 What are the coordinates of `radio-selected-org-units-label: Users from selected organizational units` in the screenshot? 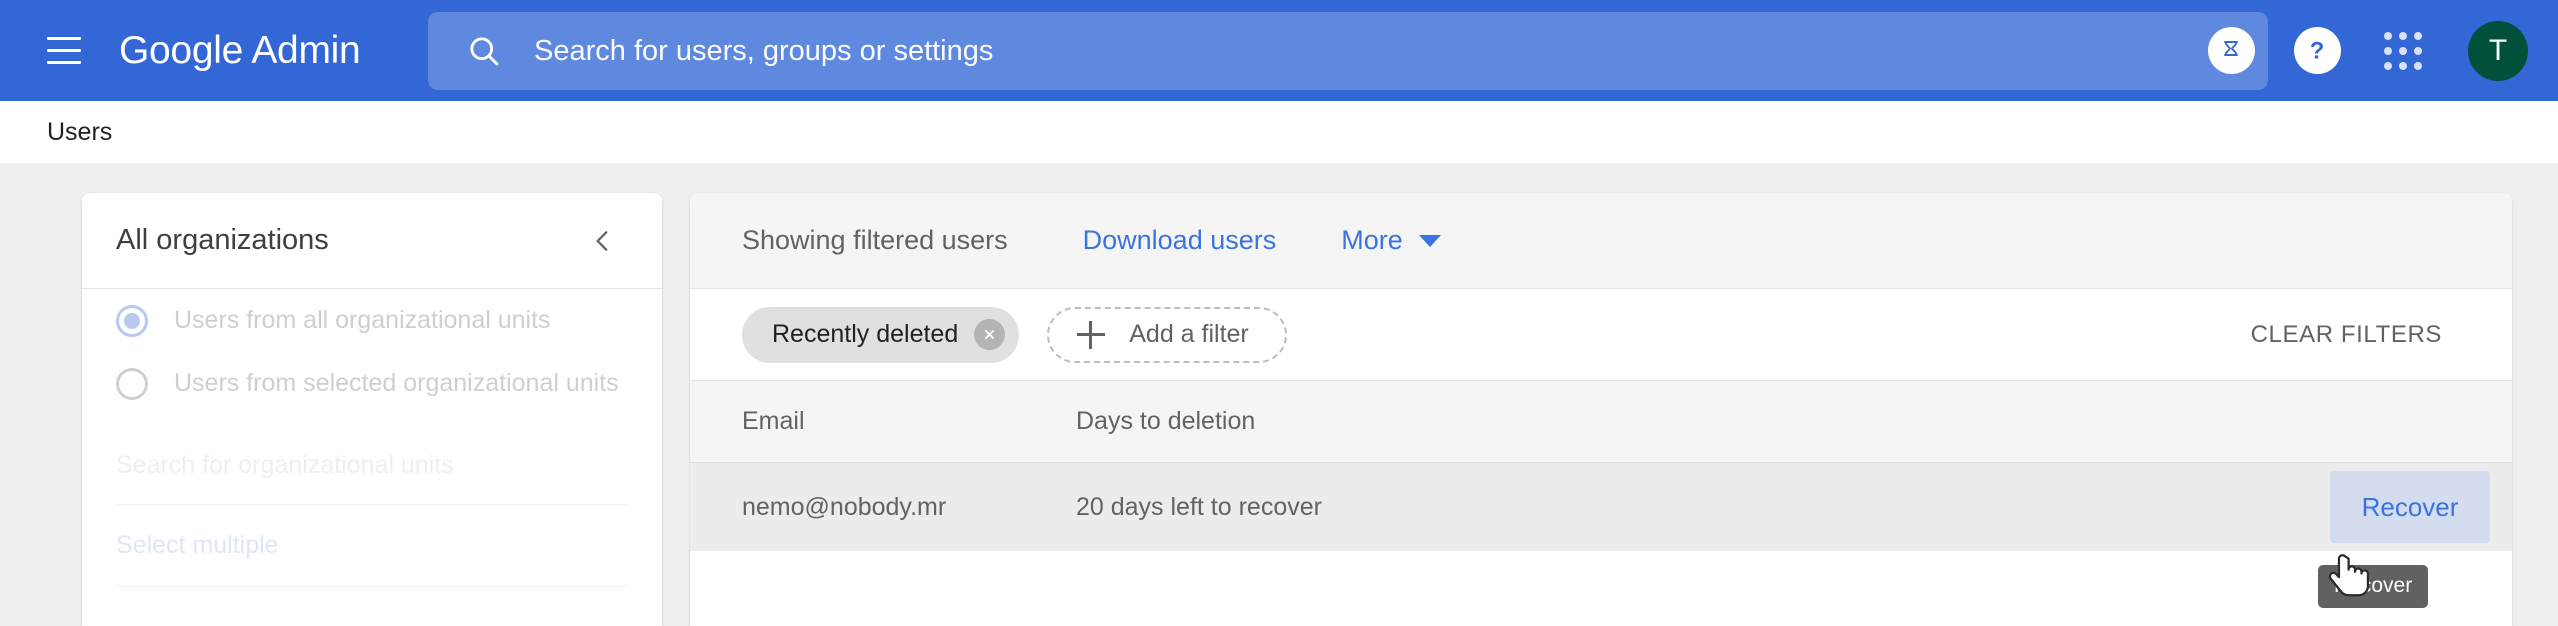 It's located at (396, 383).